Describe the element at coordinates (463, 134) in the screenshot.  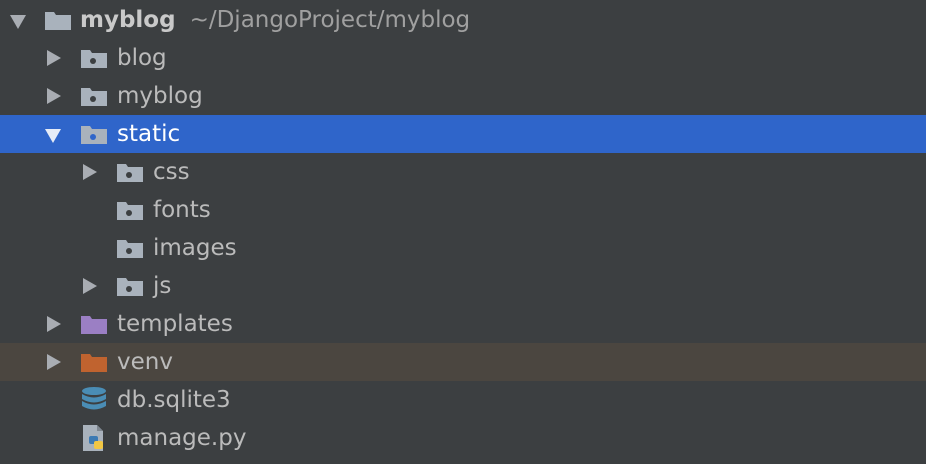
I see `tree-row-static: static` at that location.